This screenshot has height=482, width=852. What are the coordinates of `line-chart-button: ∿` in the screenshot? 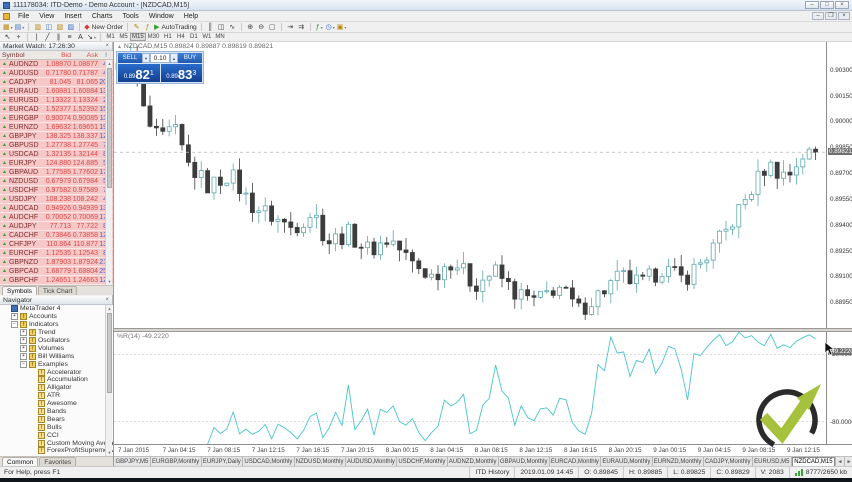 It's located at (232, 27).